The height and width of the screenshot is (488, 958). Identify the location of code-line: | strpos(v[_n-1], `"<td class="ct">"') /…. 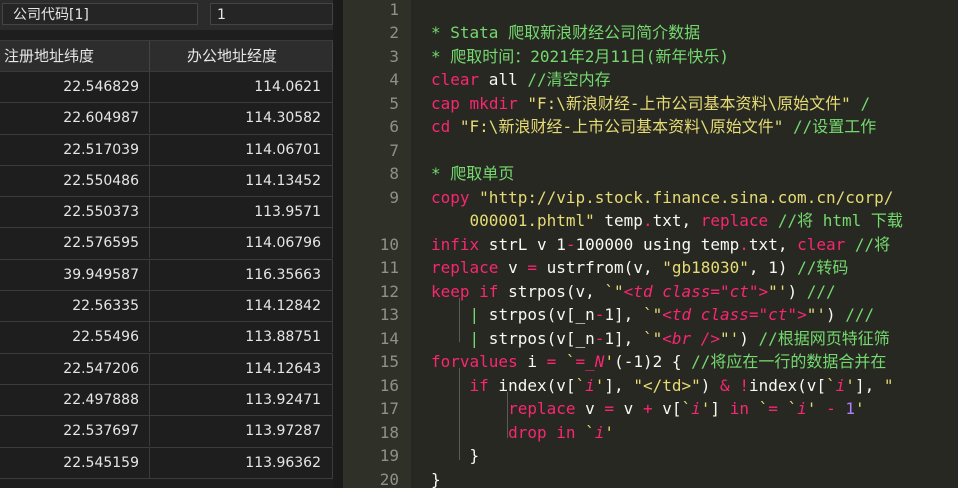
(653, 315).